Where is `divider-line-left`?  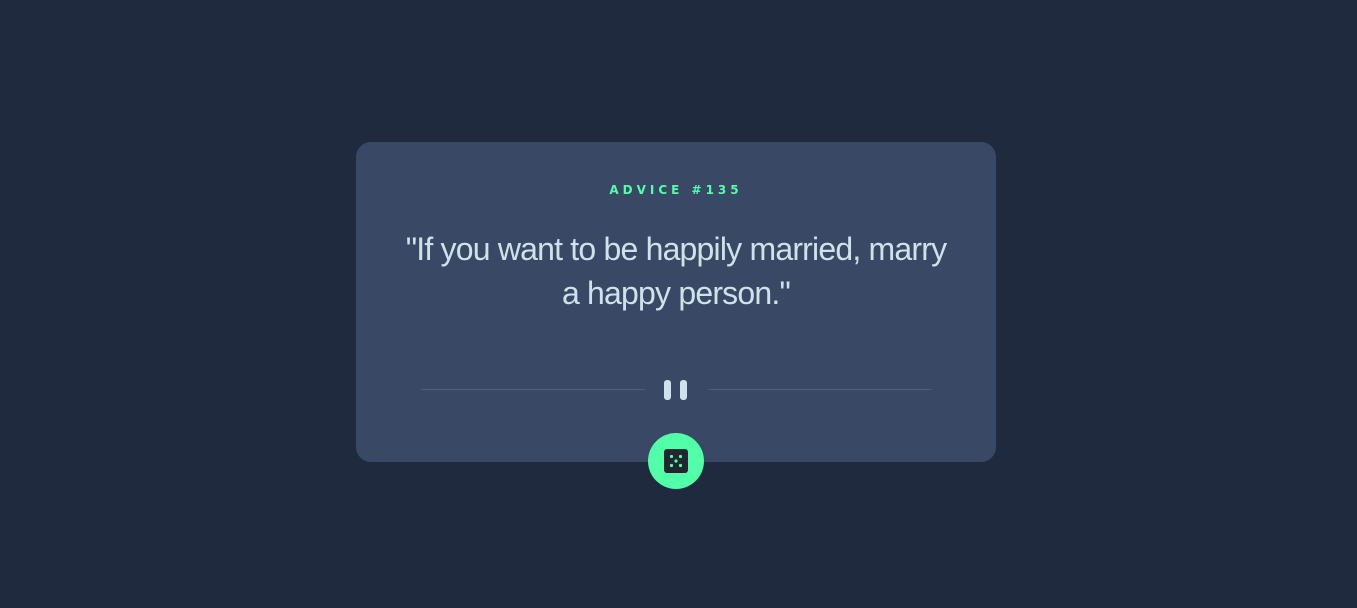
divider-line-left is located at coordinates (533, 389).